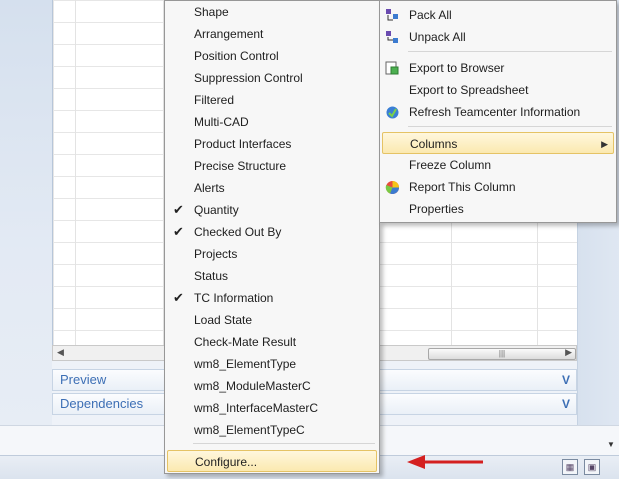 This screenshot has height=479, width=619. I want to click on menu-item-label: Pack All, so click(430, 15).